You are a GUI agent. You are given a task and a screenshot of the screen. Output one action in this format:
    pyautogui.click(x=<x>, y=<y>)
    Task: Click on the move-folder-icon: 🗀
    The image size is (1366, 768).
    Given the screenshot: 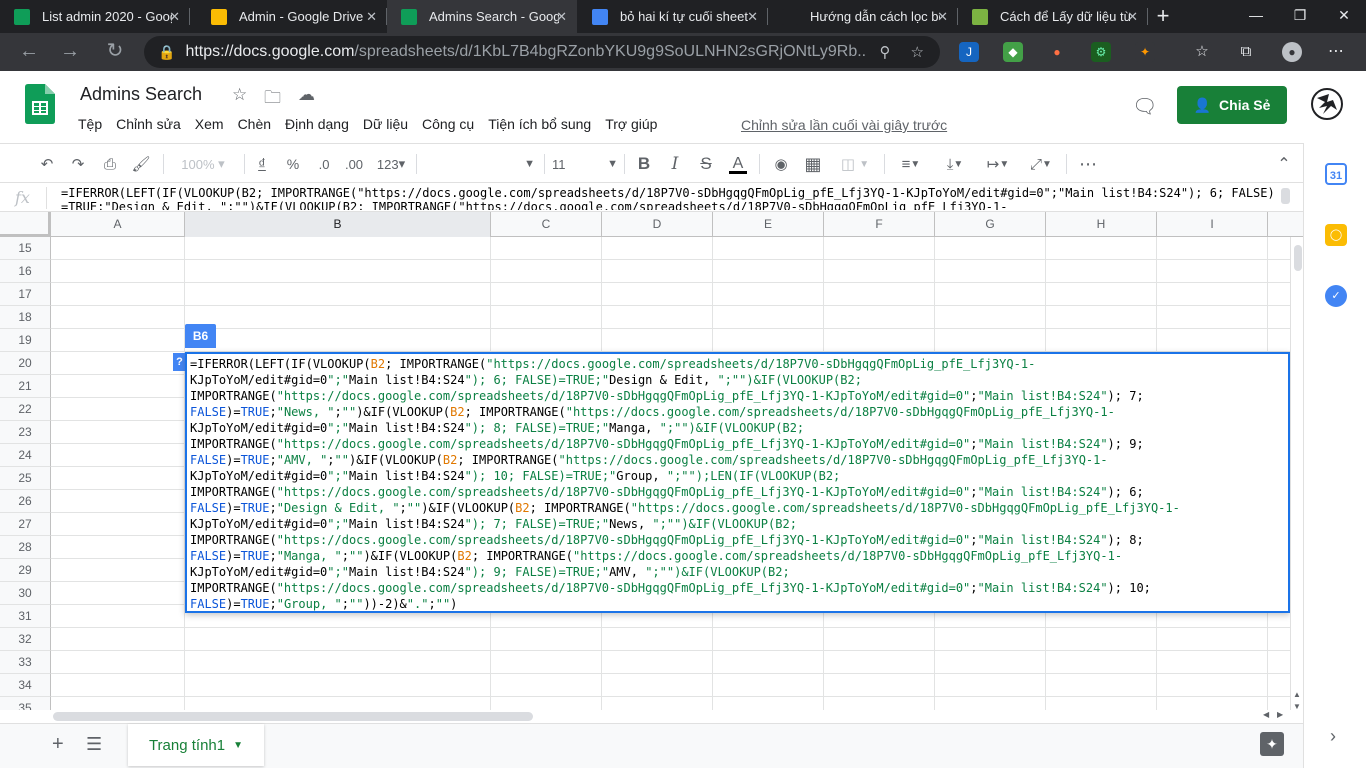 What is the action you would take?
    pyautogui.click(x=272, y=99)
    